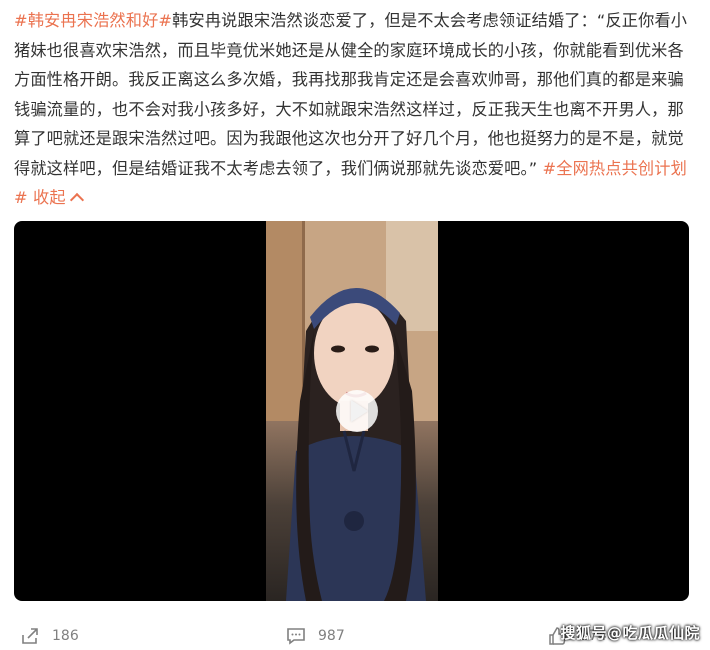 This screenshot has height=650, width=710. Describe the element at coordinates (65, 636) in the screenshot. I see `share-count: 186` at that location.